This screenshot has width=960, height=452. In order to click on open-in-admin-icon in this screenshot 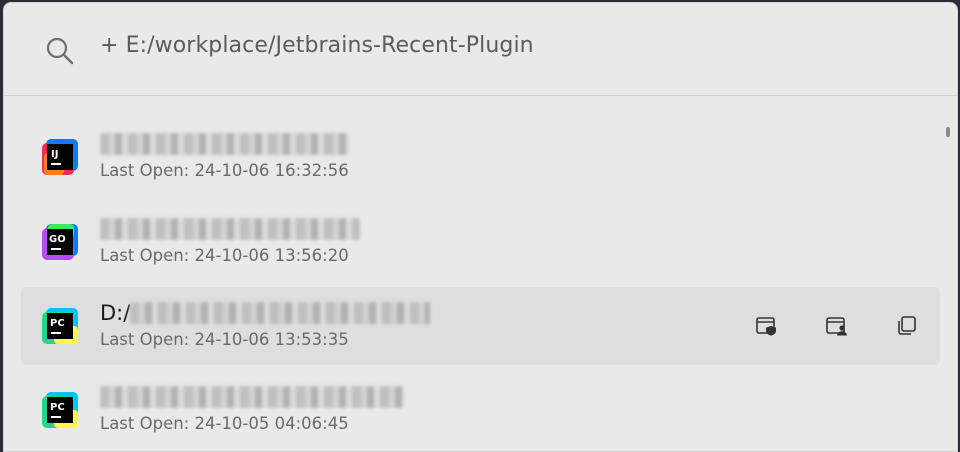, I will do `click(767, 326)`.